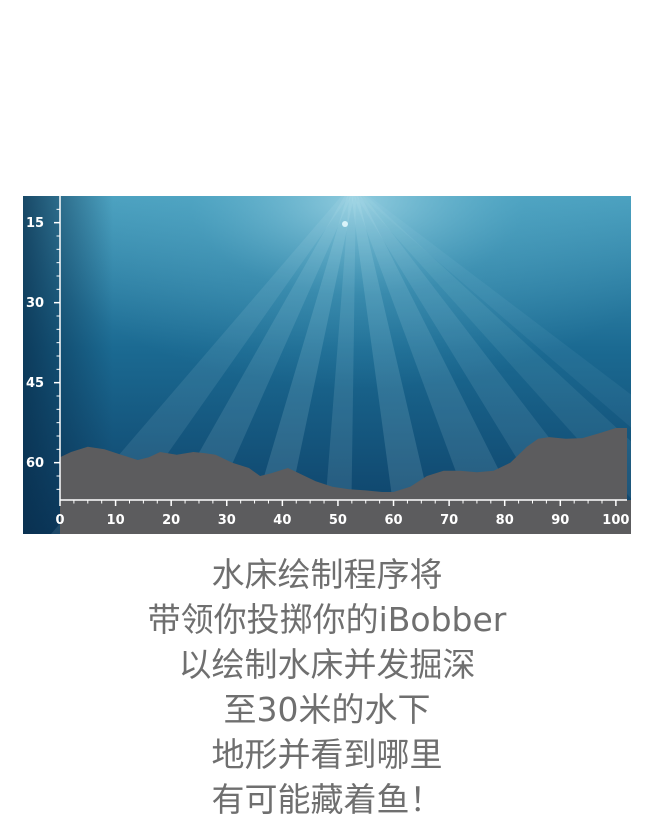 Image resolution: width=654 pixels, height=836 pixels. Describe the element at coordinates (560, 520) in the screenshot. I see `x-tick-label: 90` at that location.